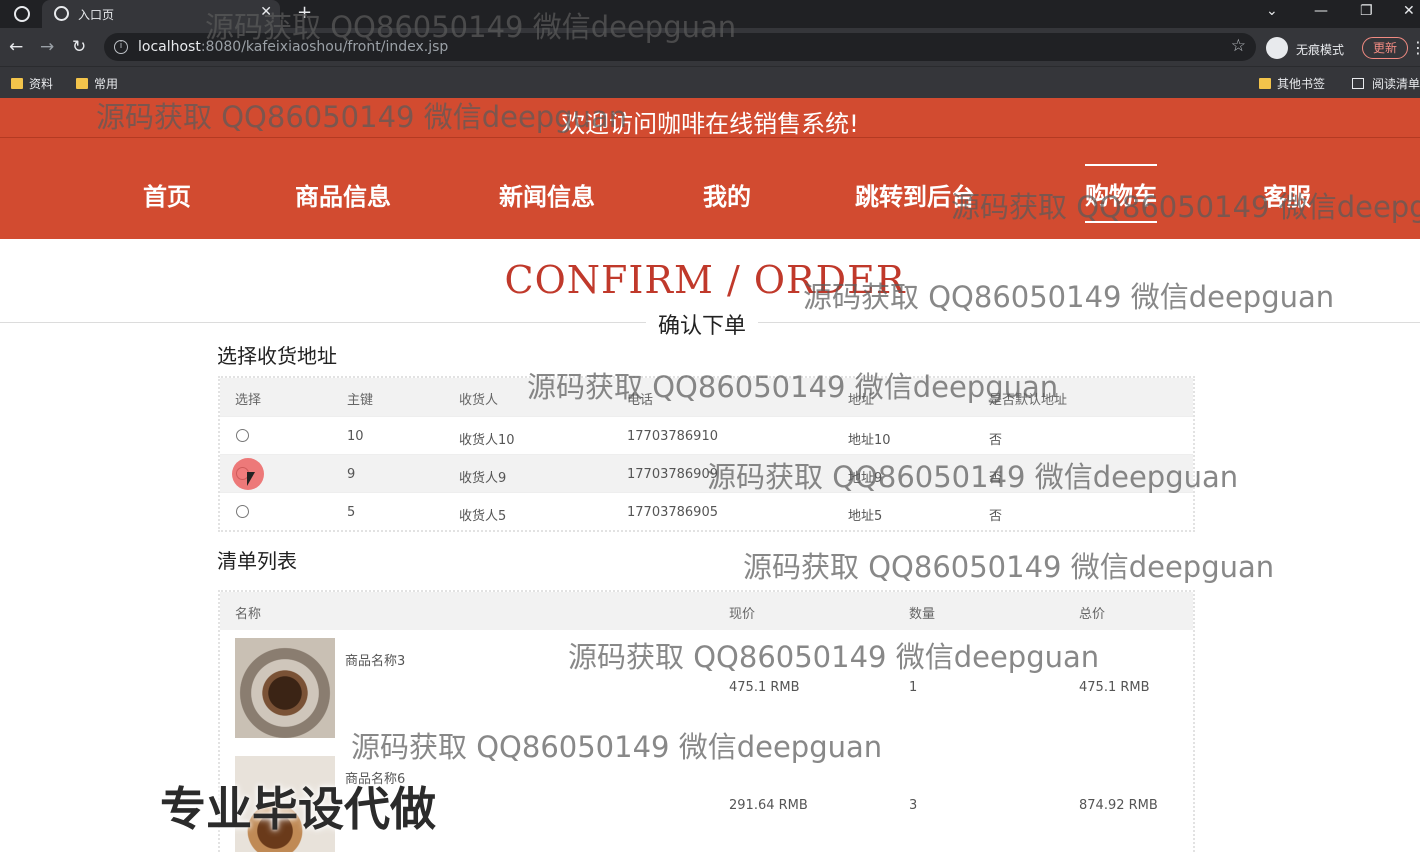  Describe the element at coordinates (343, 194) in the screenshot. I see `nav-products: 商品信息` at that location.